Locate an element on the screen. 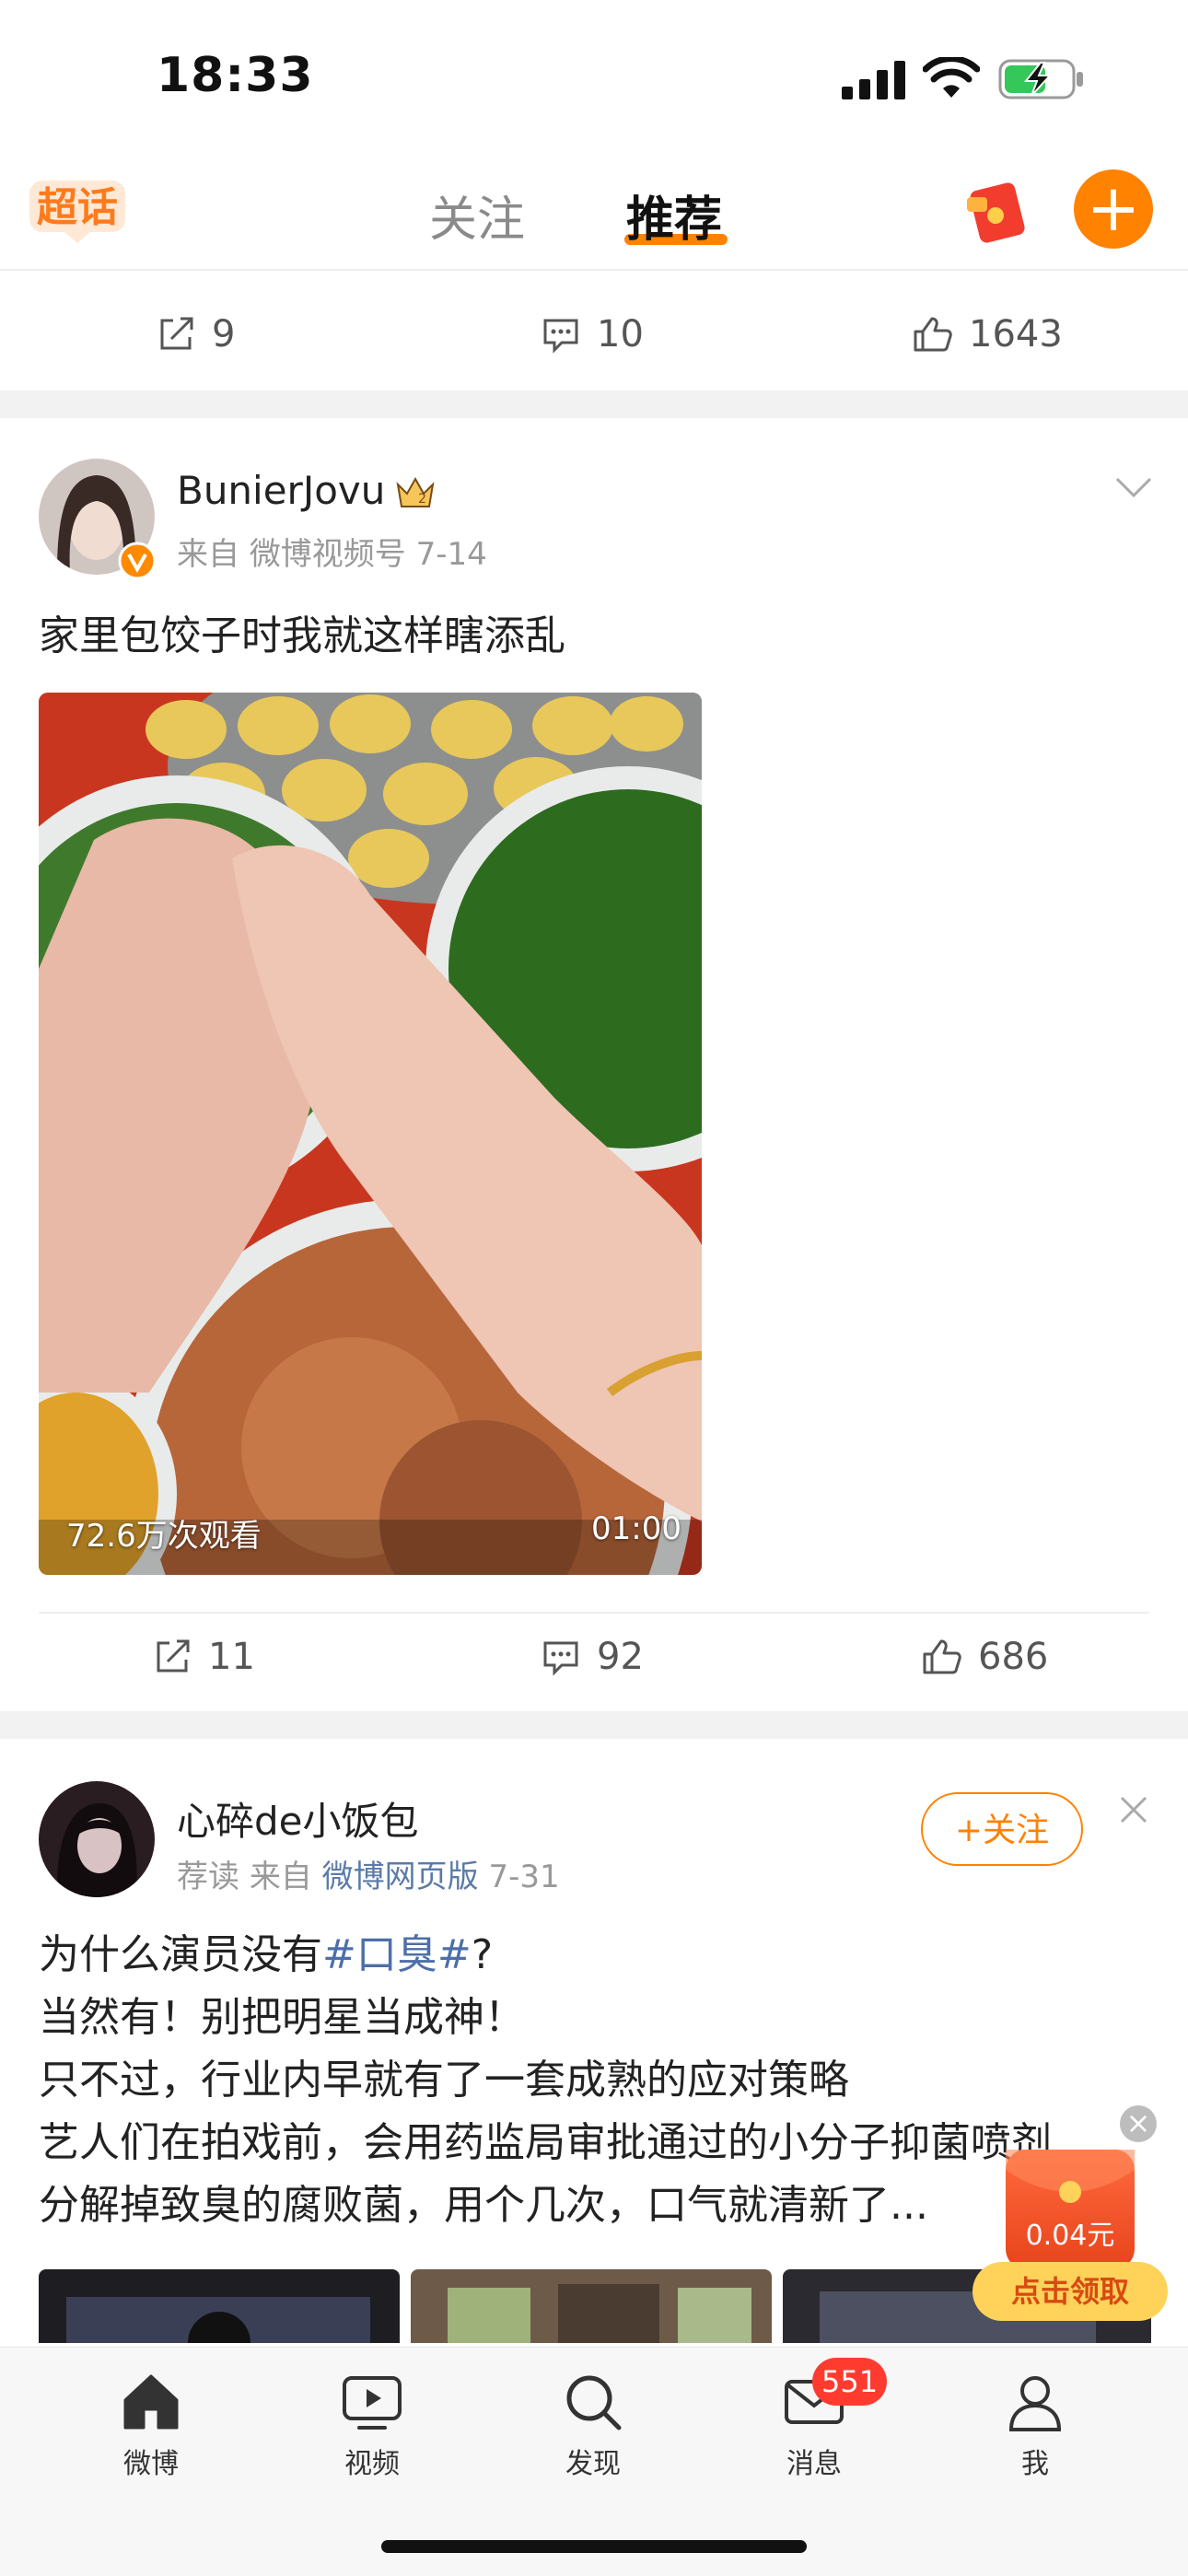 Image resolution: width=1188 pixels, height=2576 pixels. repost-count: 9 is located at coordinates (224, 334).